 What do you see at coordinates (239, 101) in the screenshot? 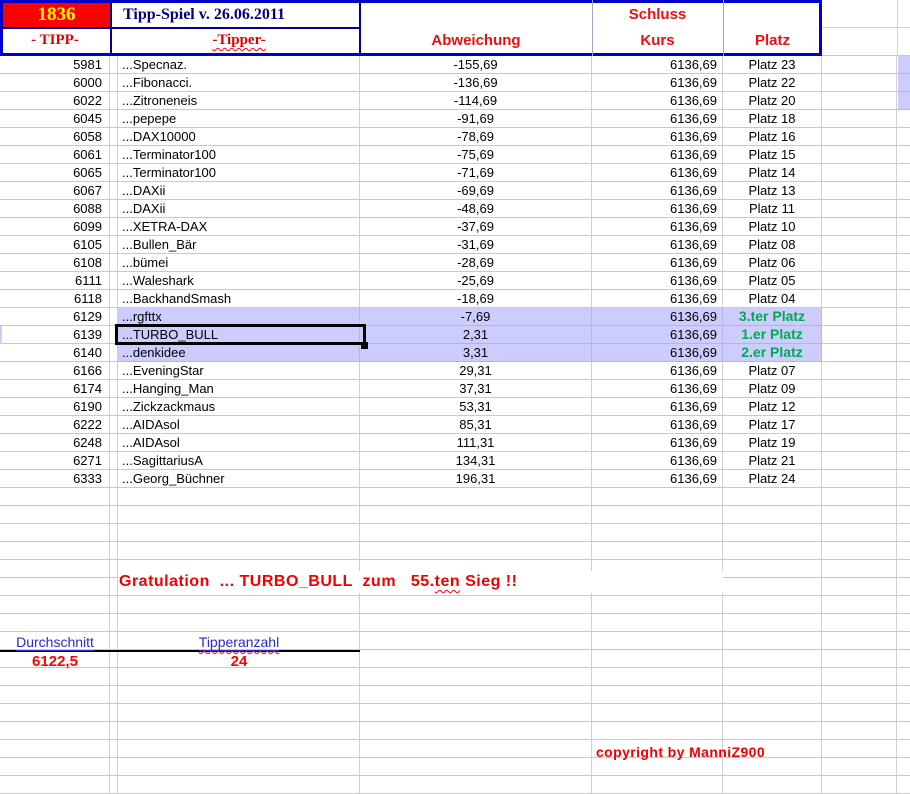
I see `cell-tipper: ...Zitroneneis` at bounding box center [239, 101].